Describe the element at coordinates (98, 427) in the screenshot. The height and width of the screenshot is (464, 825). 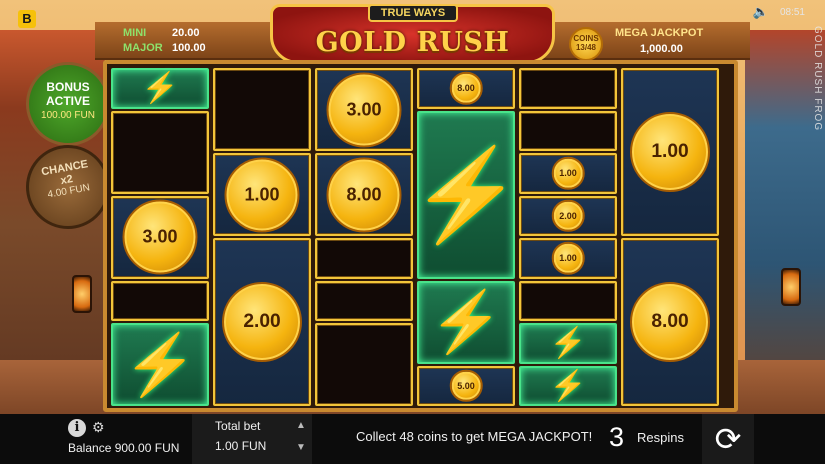
I see `gear-icon: ⚙` at that location.